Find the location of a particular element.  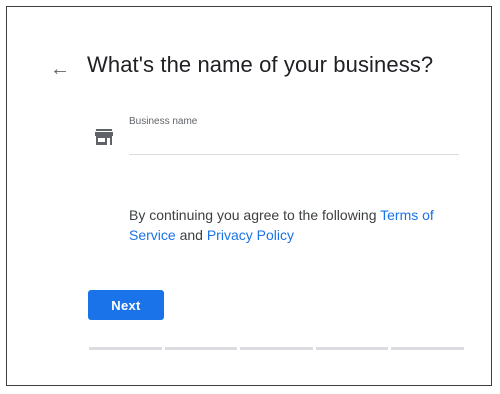

terms-prefix: By continuing you agree to the following is located at coordinates (255, 215).